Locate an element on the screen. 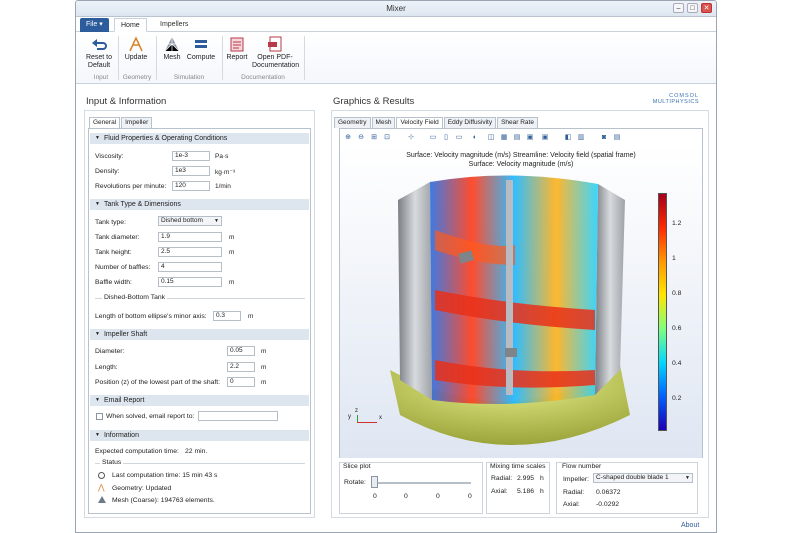  reset-button: Reset to Default is located at coordinates (99, 52).